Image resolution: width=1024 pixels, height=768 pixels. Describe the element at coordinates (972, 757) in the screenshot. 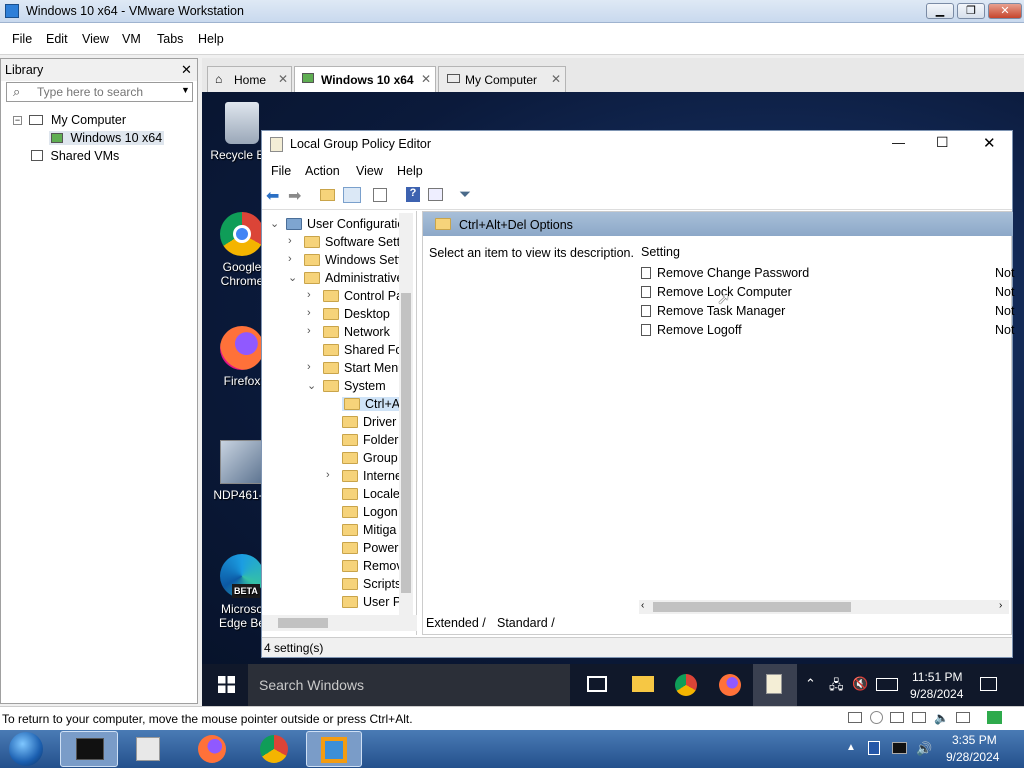

I see `host-clock-date: 9/28/2024` at that location.